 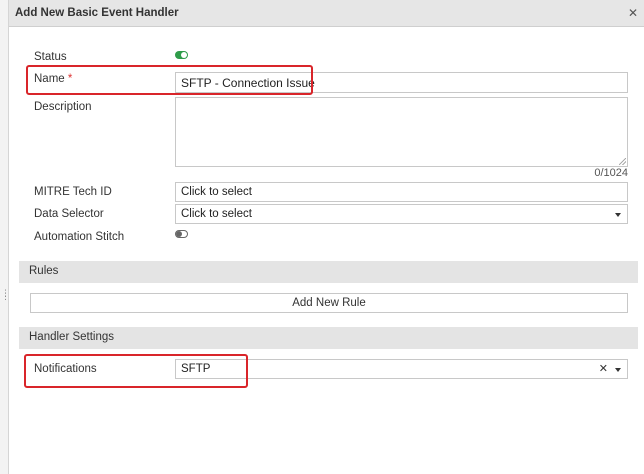 I want to click on automation-stitch-toggle, so click(x=181, y=234).